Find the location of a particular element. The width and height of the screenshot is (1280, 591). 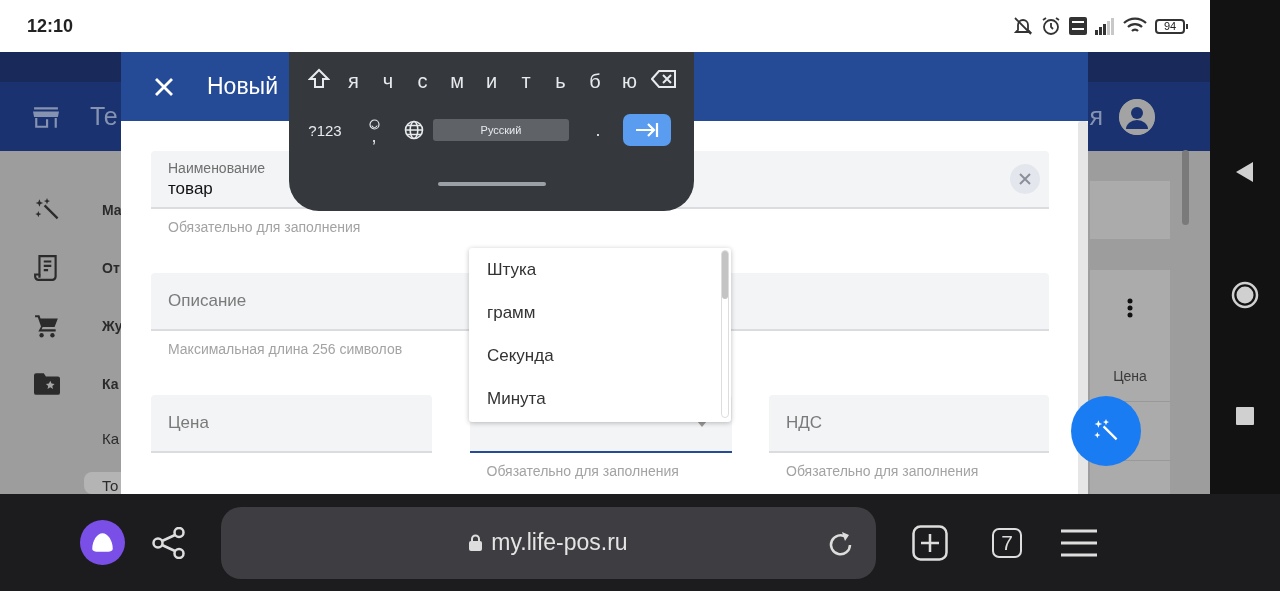

cart-icon is located at coordinates (47, 326).